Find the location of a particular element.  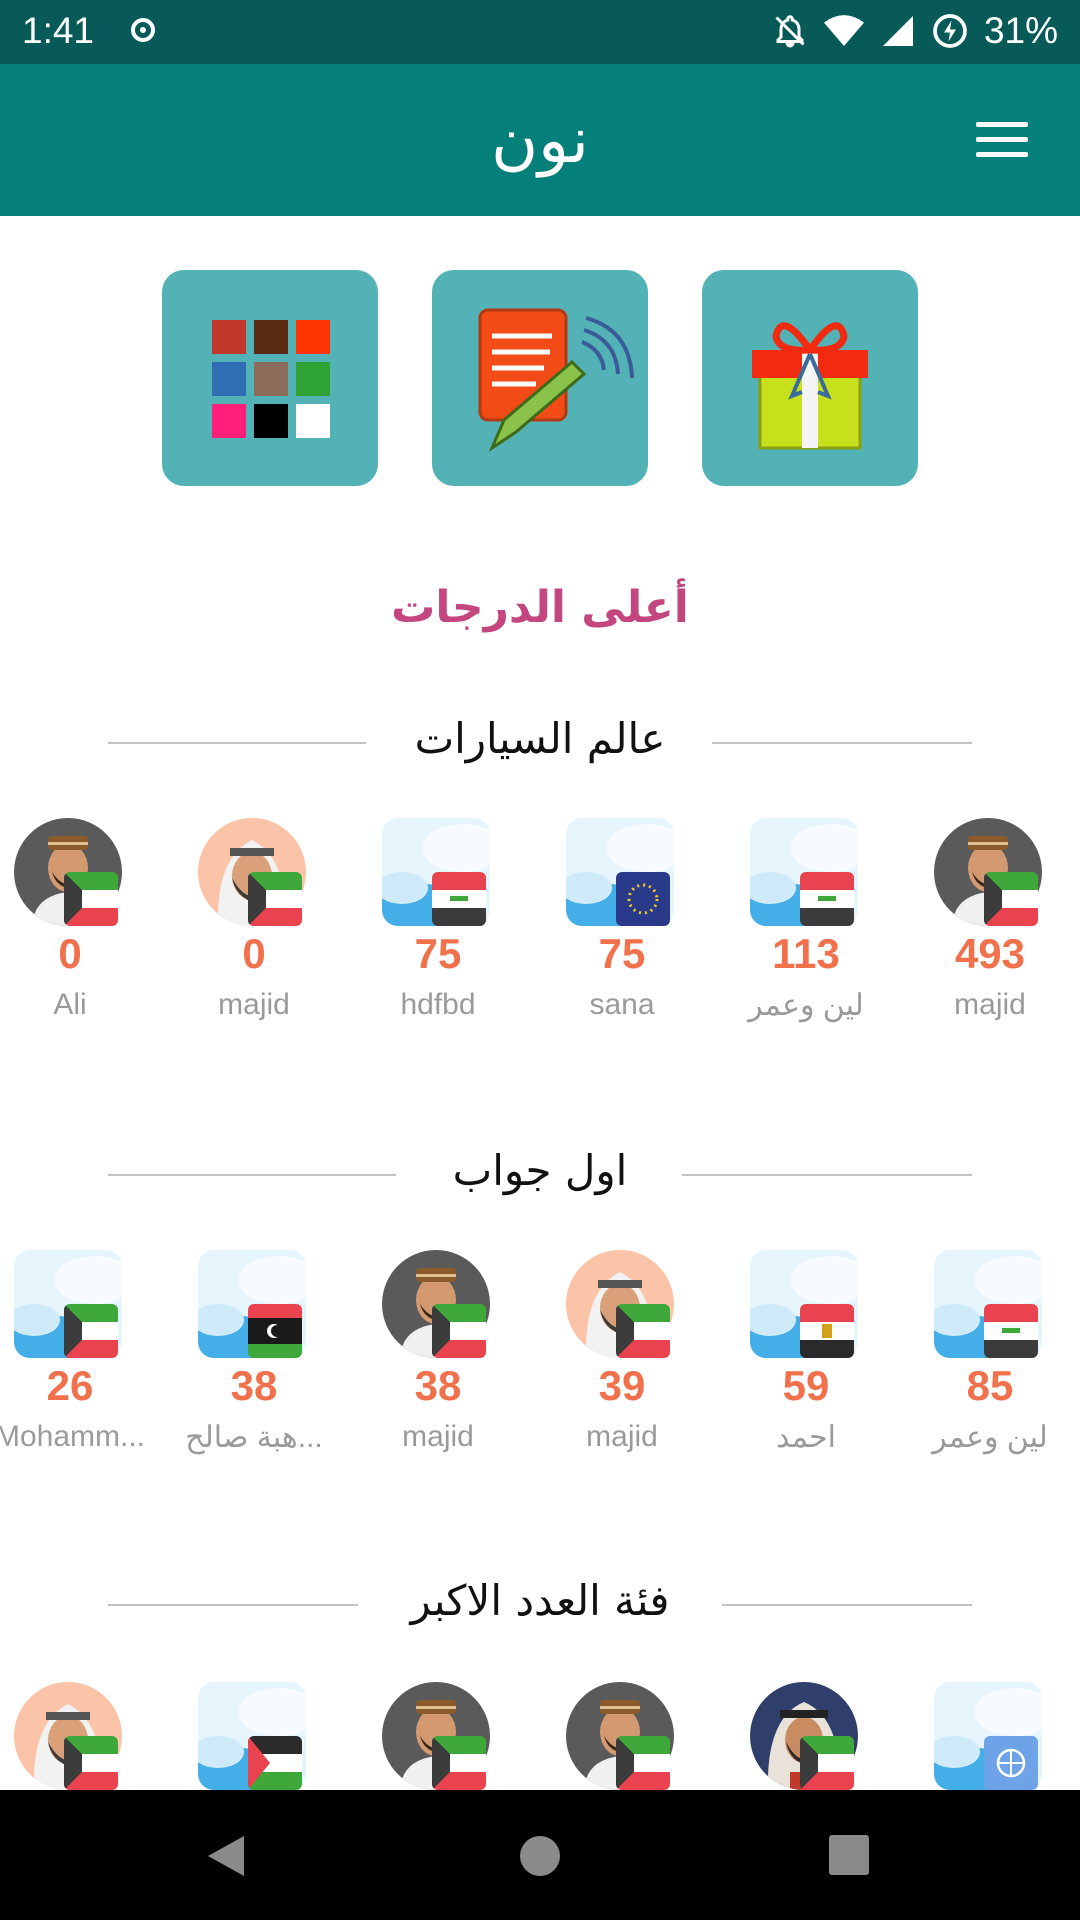

category-header: عالم السيارات is located at coordinates (540, 742).